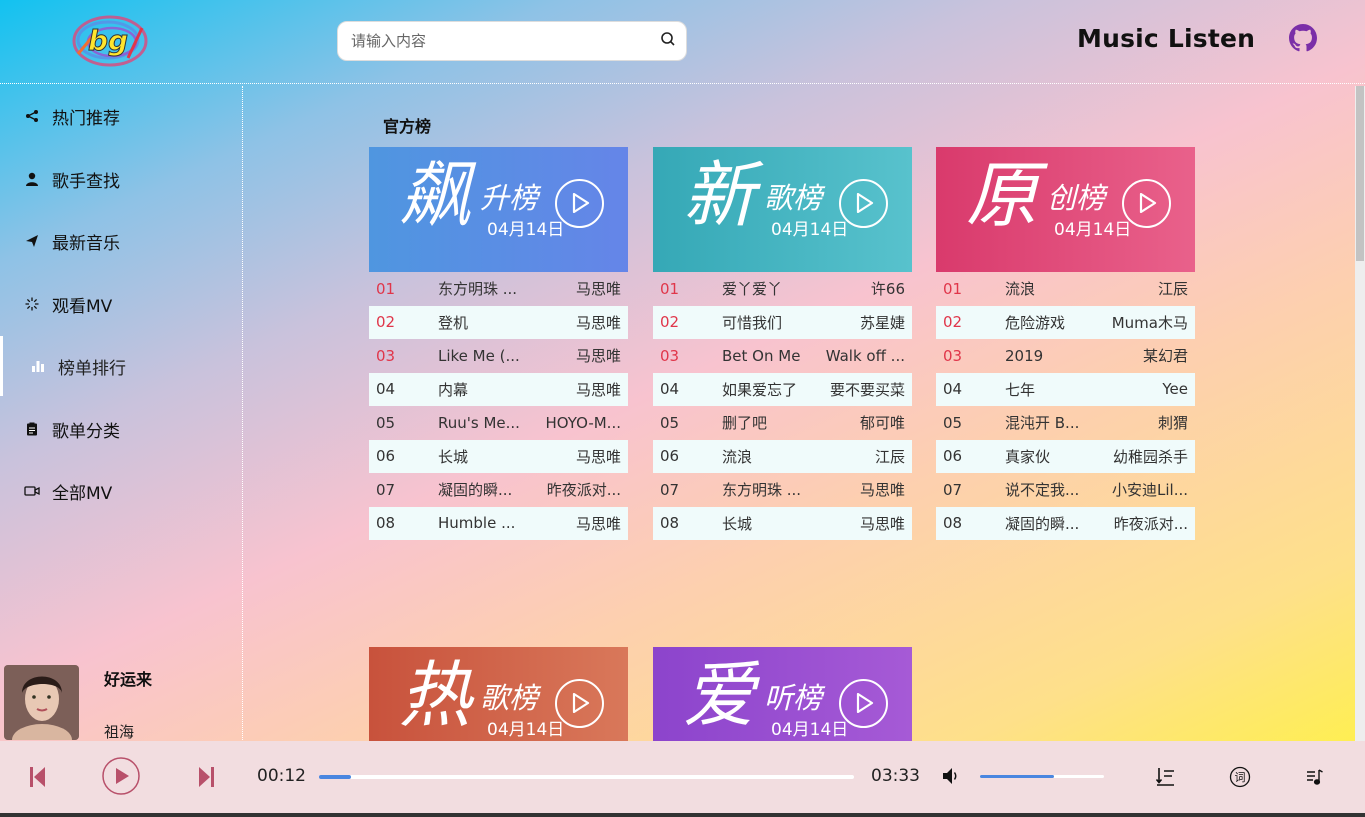 The width and height of the screenshot is (1365, 817). I want to click on table-row: 03 Like Me (... 马思唯, so click(498, 356).